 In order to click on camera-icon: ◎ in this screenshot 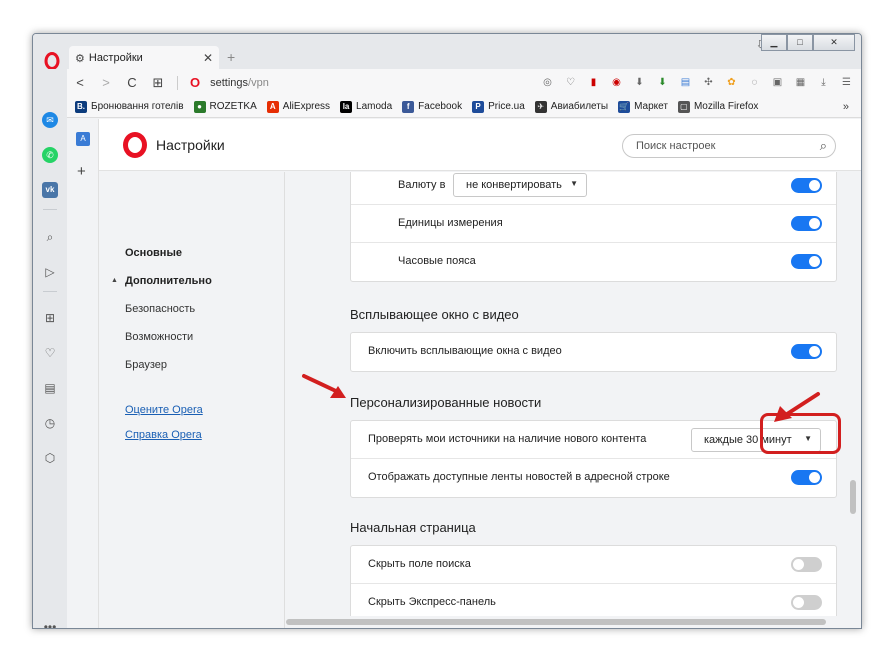, I will do `click(547, 82)`.